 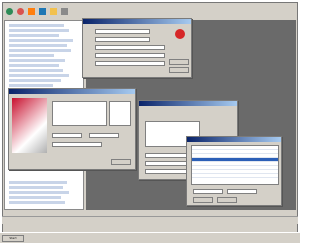 I want to click on wizard-dialog, so click(x=72, y=129).